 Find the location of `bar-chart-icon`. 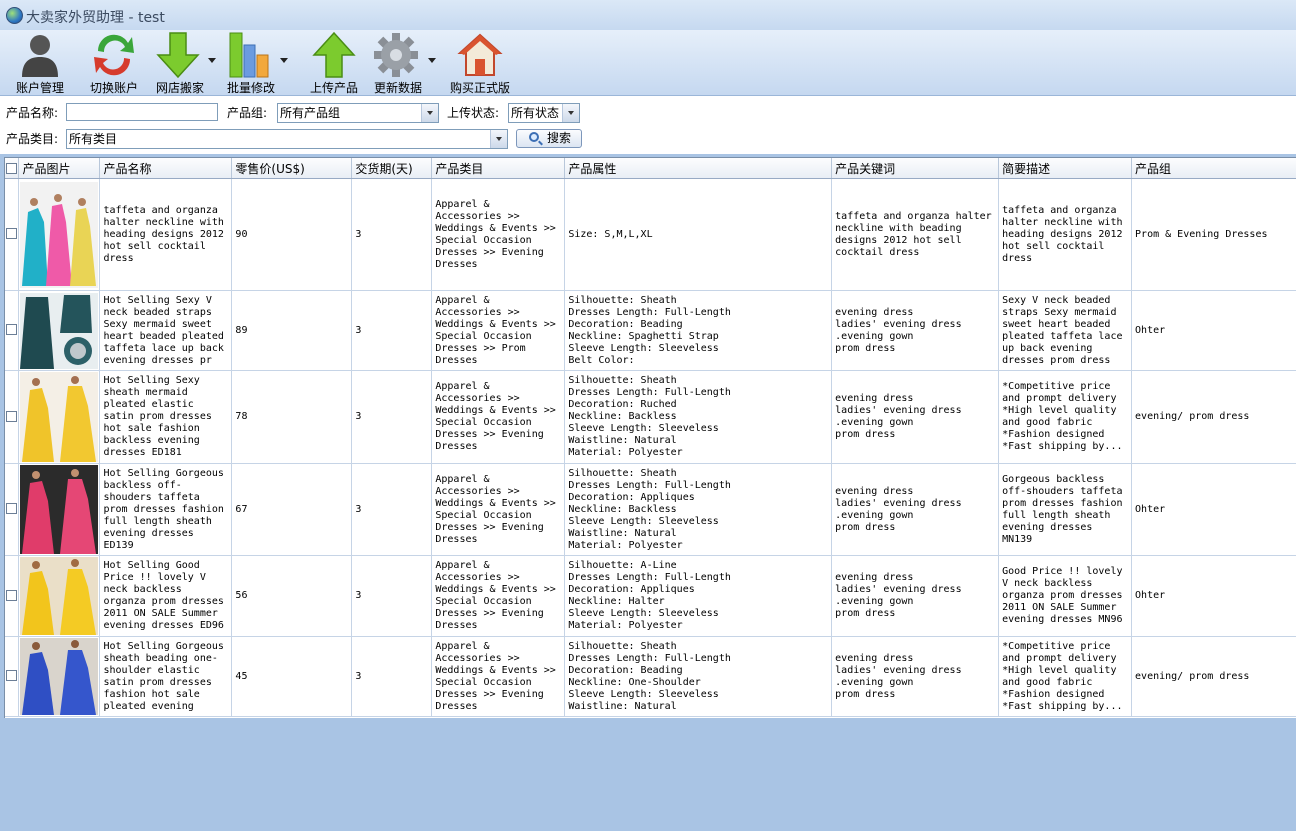

bar-chart-icon is located at coordinates (249, 55).